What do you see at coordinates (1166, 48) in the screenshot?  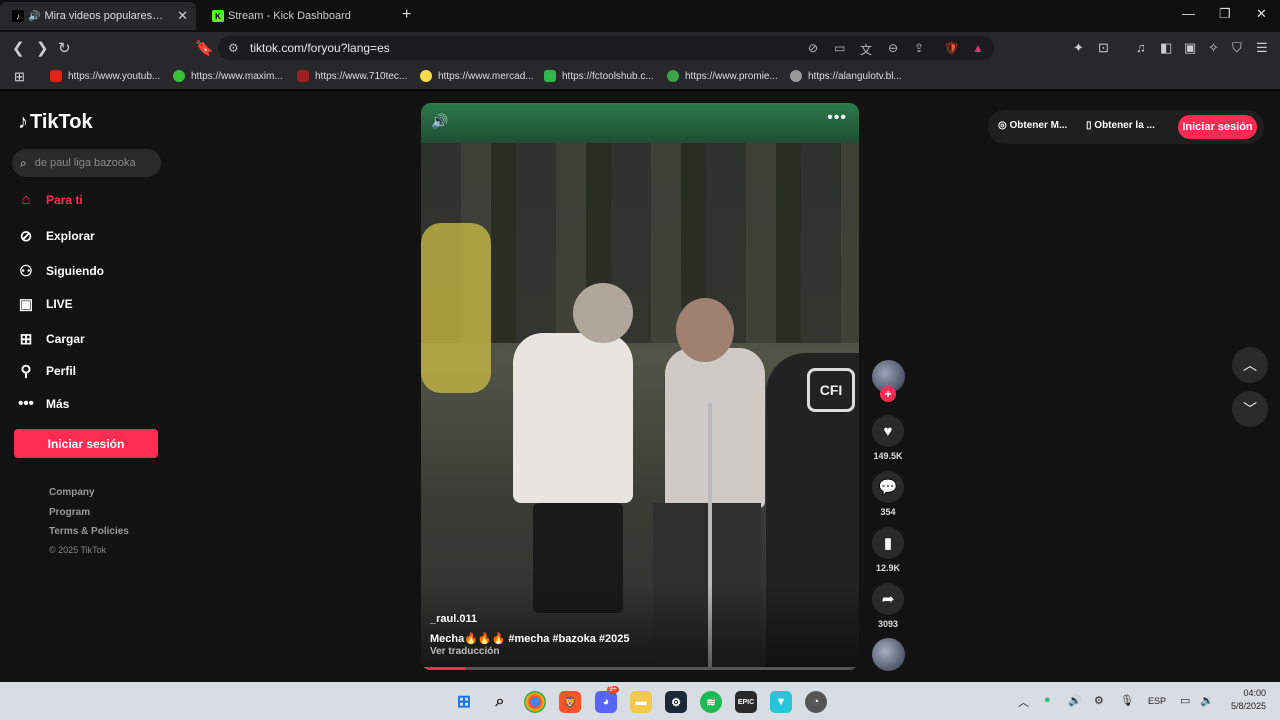 I see `sidebar-icon: ◧` at bounding box center [1166, 48].